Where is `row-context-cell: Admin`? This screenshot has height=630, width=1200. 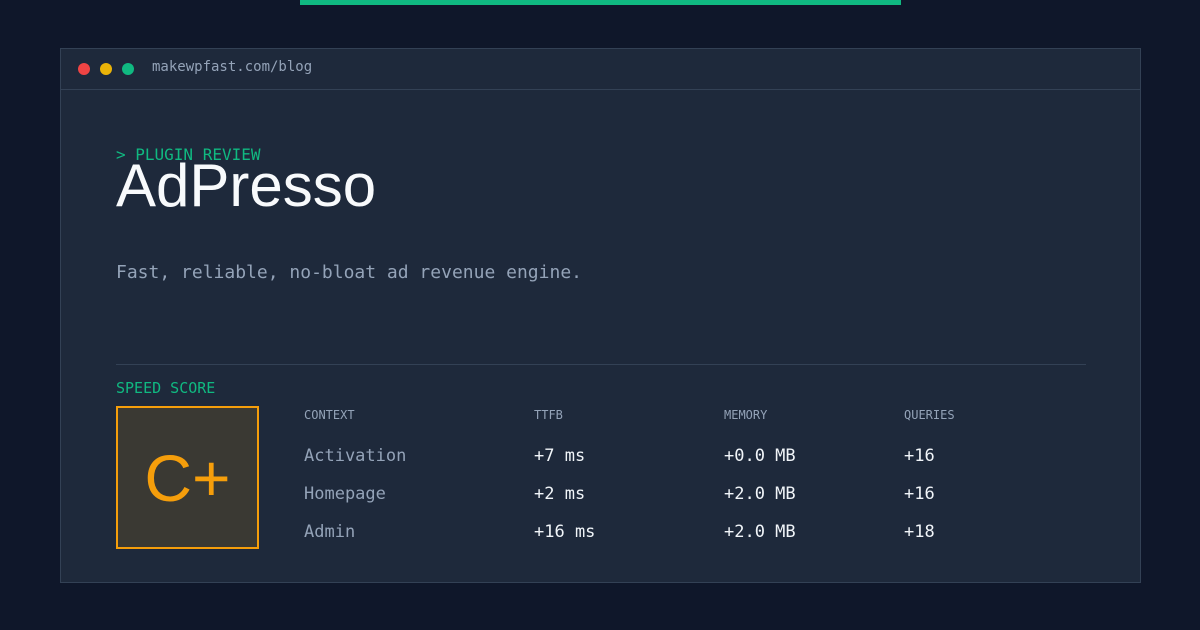
row-context-cell: Admin is located at coordinates (330, 532).